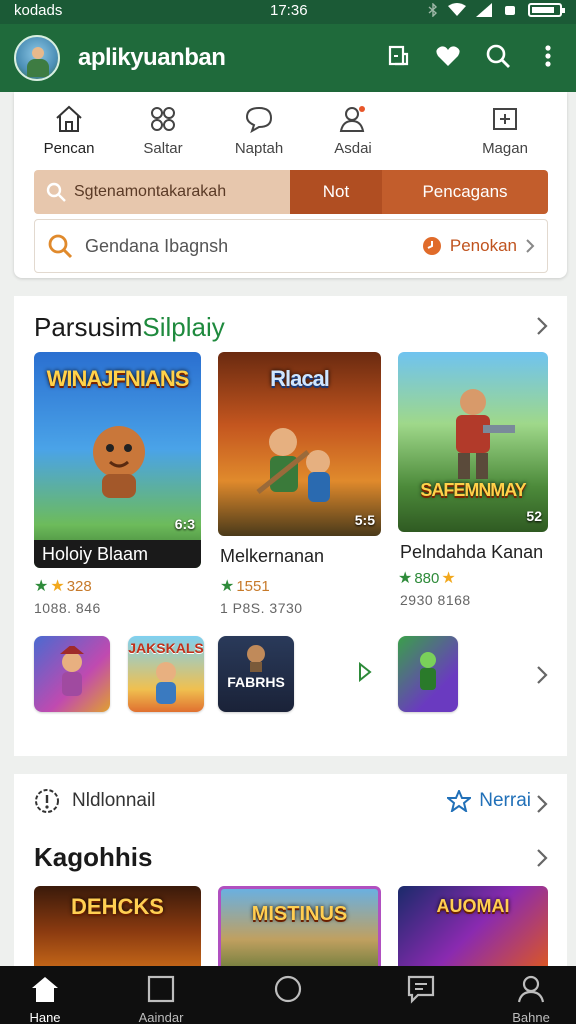 This screenshot has height=1024, width=576. I want to click on nav-profile: Bahne, so click(531, 999).